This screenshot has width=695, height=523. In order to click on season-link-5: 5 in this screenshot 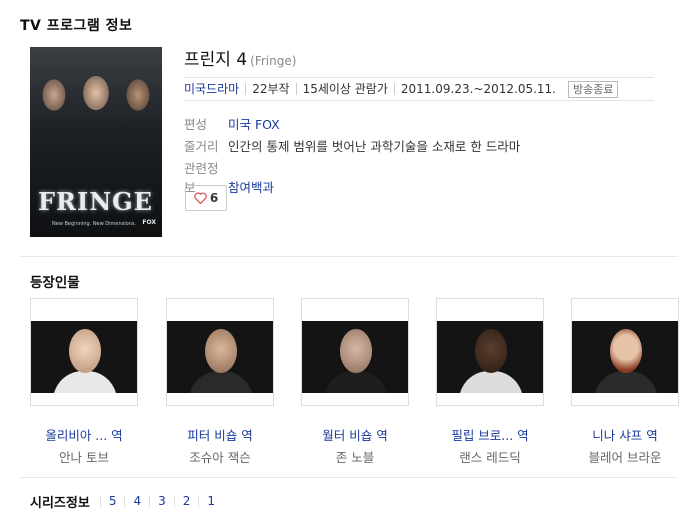, I will do `click(112, 501)`.